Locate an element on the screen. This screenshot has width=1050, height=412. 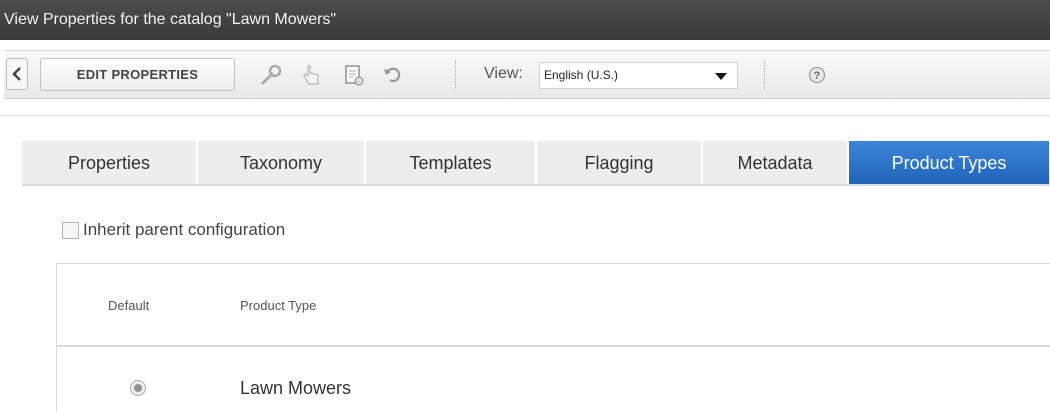
tab-taxonomy: Taxonomy is located at coordinates (281, 163).